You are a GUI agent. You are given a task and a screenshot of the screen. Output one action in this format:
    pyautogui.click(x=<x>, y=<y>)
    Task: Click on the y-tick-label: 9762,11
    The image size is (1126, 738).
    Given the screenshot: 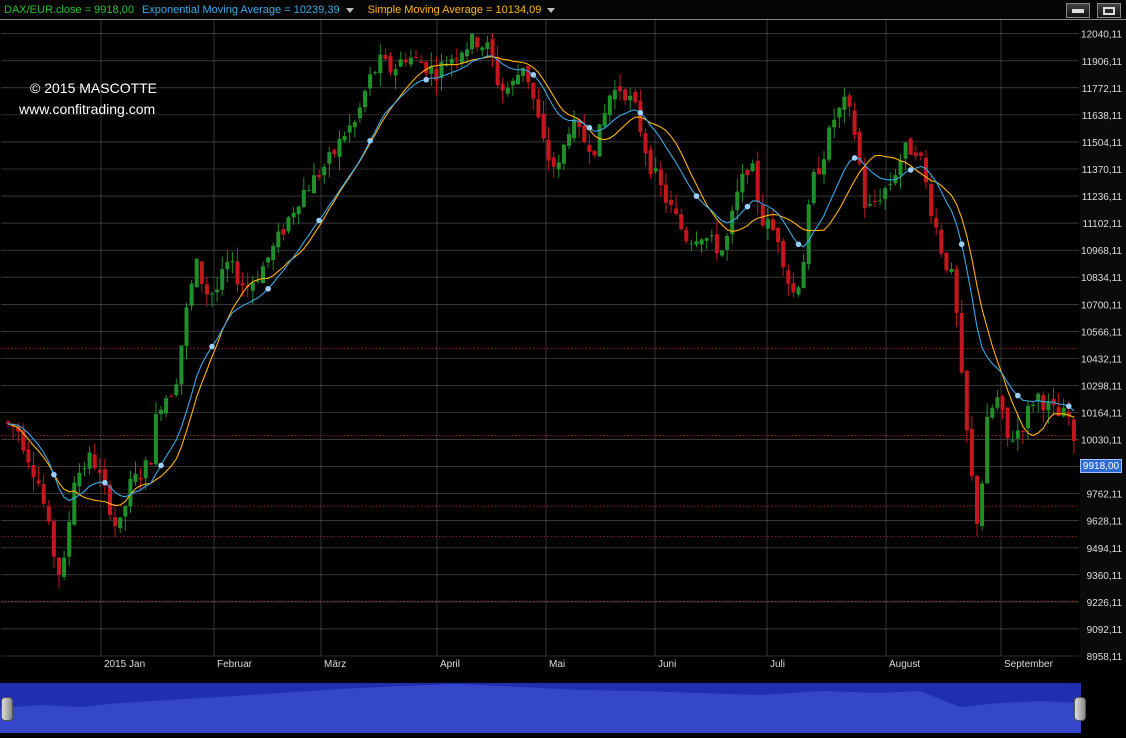 What is the action you would take?
    pyautogui.click(x=1105, y=495)
    